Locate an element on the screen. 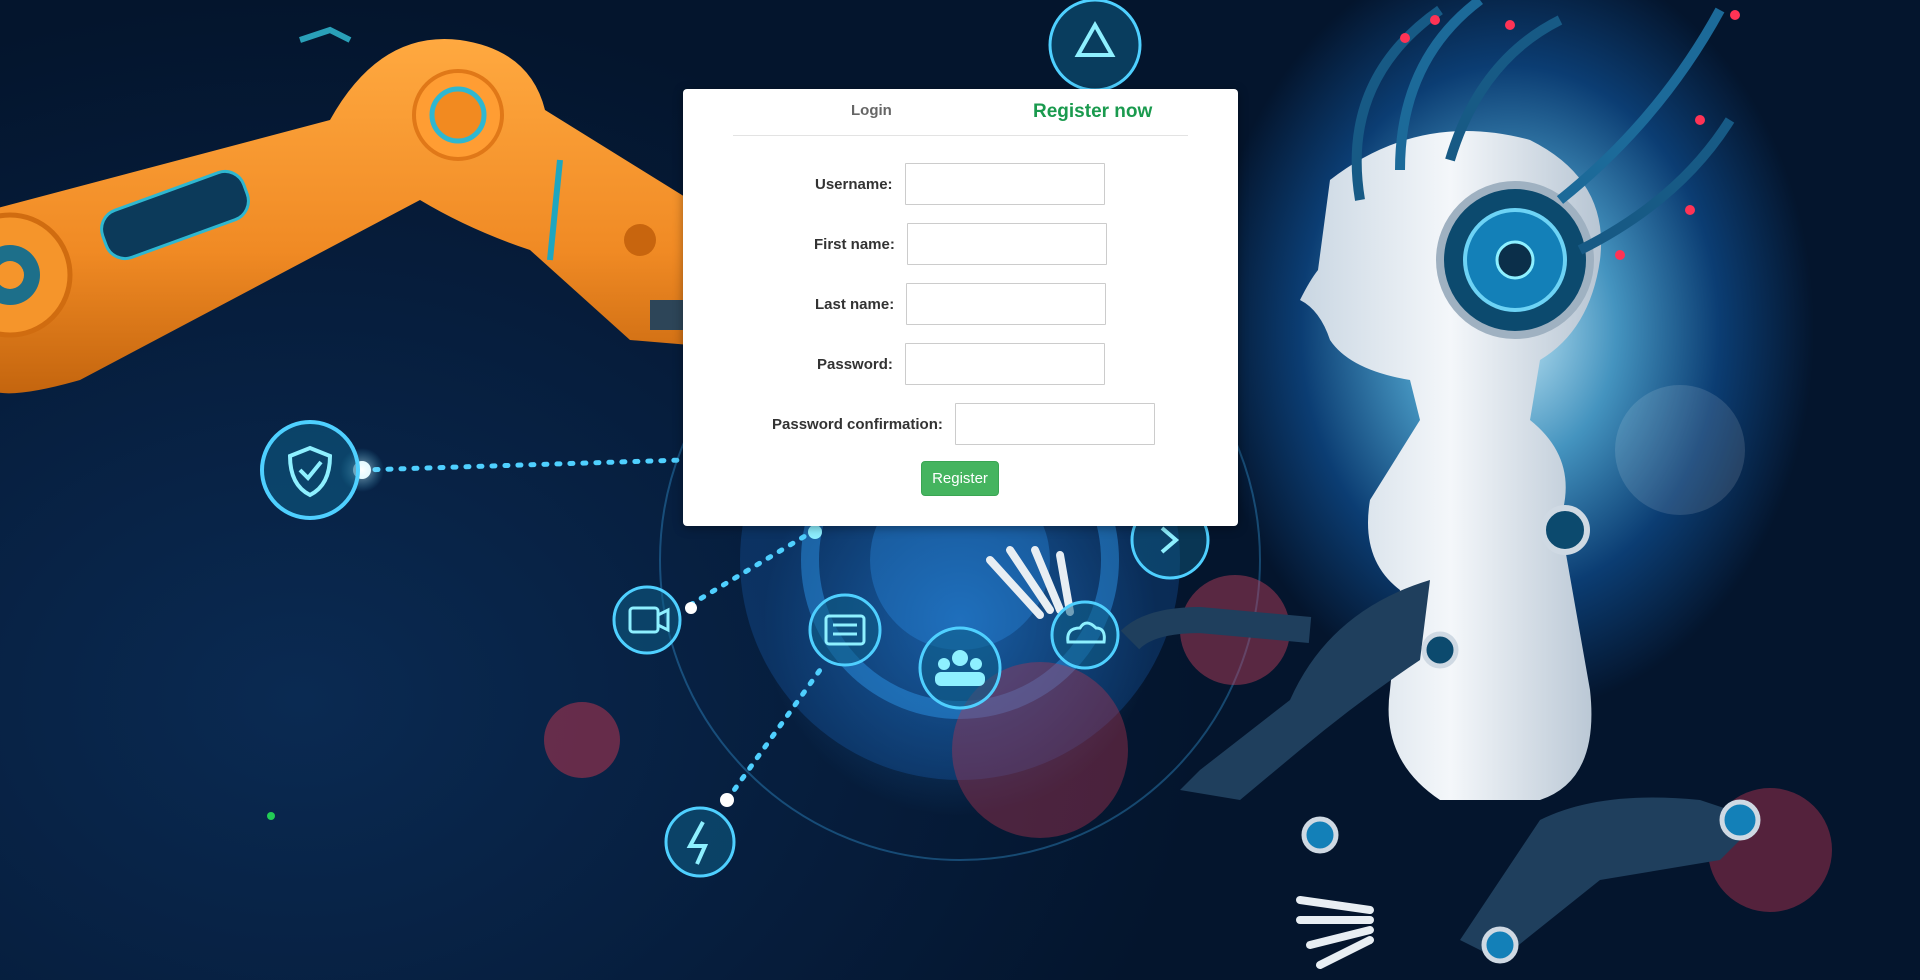 The width and height of the screenshot is (1920, 980). first-name-label: First name: is located at coordinates (854, 244).